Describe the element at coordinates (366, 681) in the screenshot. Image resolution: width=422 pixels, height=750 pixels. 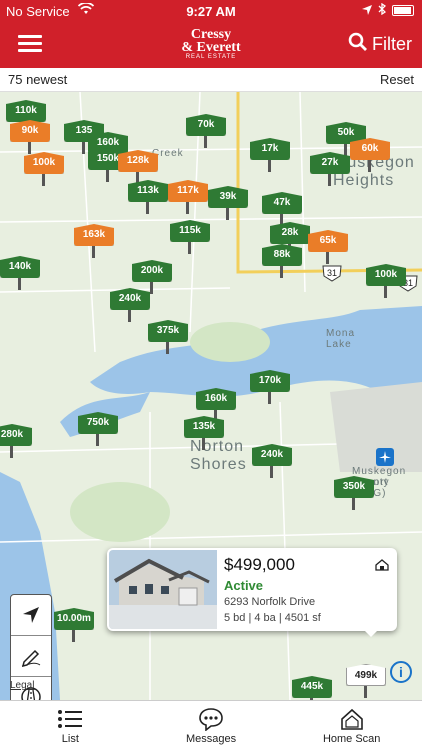
I see `listing-pin: 499k` at that location.